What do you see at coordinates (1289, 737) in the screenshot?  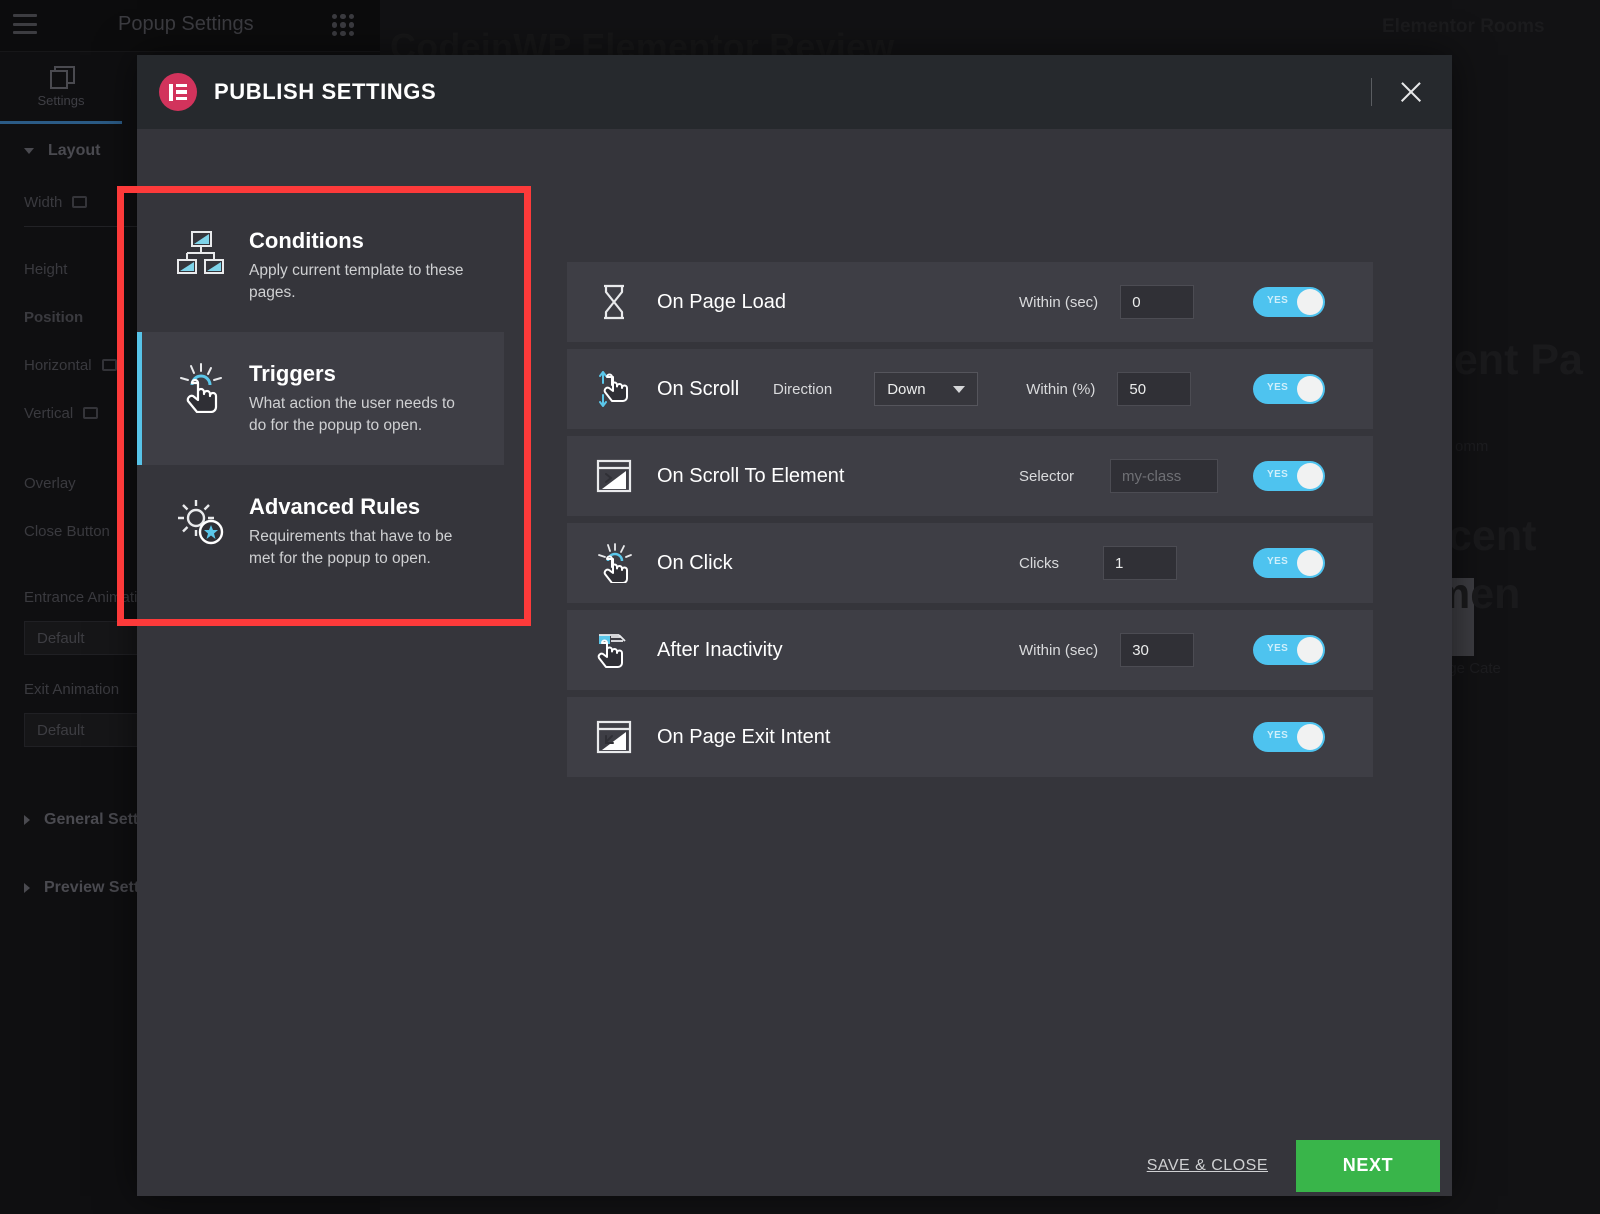 I see `toggle-on-page-exit-intent: YES` at bounding box center [1289, 737].